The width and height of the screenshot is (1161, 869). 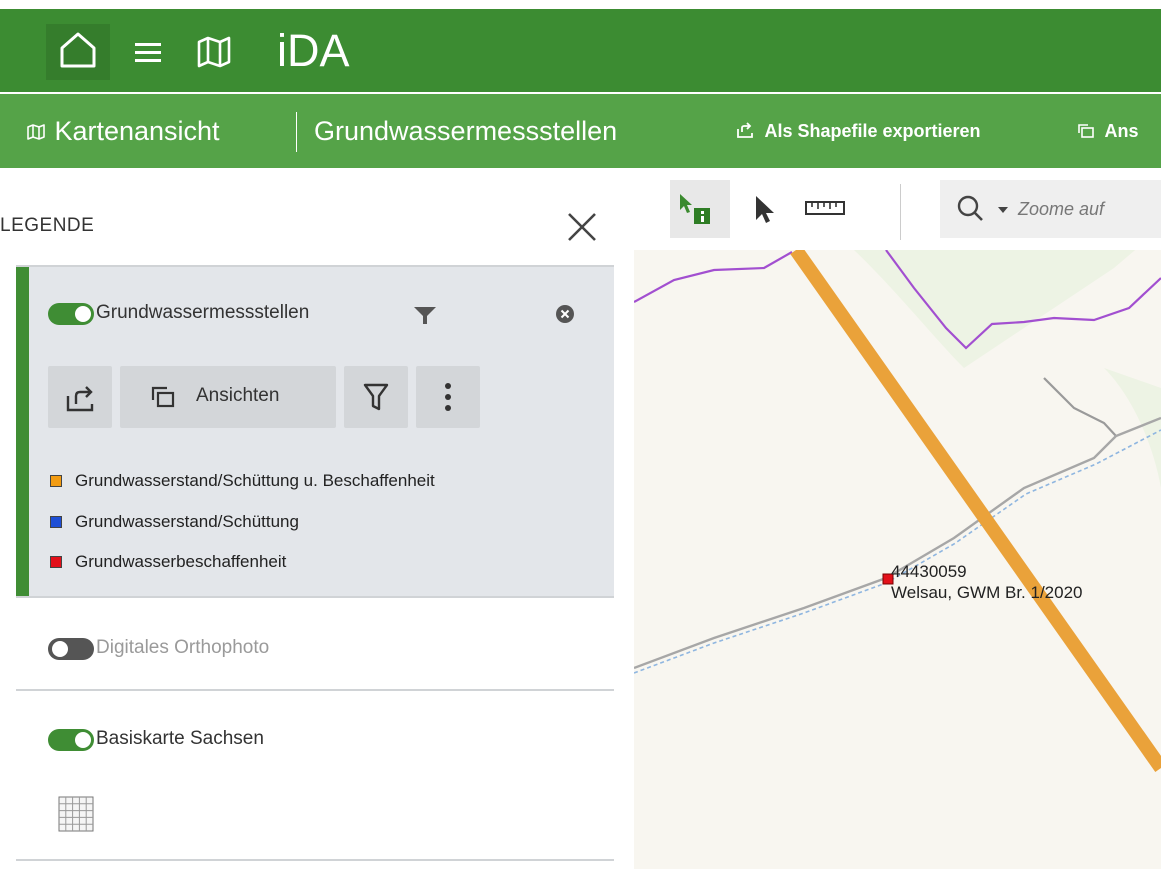 I want to click on legend-title: LEGENDE, so click(x=47, y=225).